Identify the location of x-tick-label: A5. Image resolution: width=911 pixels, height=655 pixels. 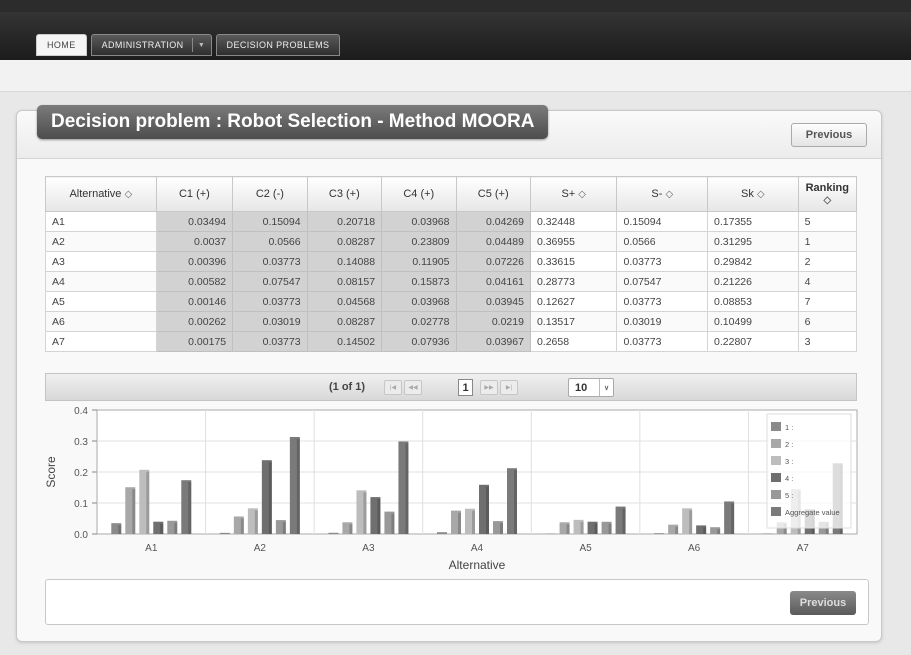
(585, 548).